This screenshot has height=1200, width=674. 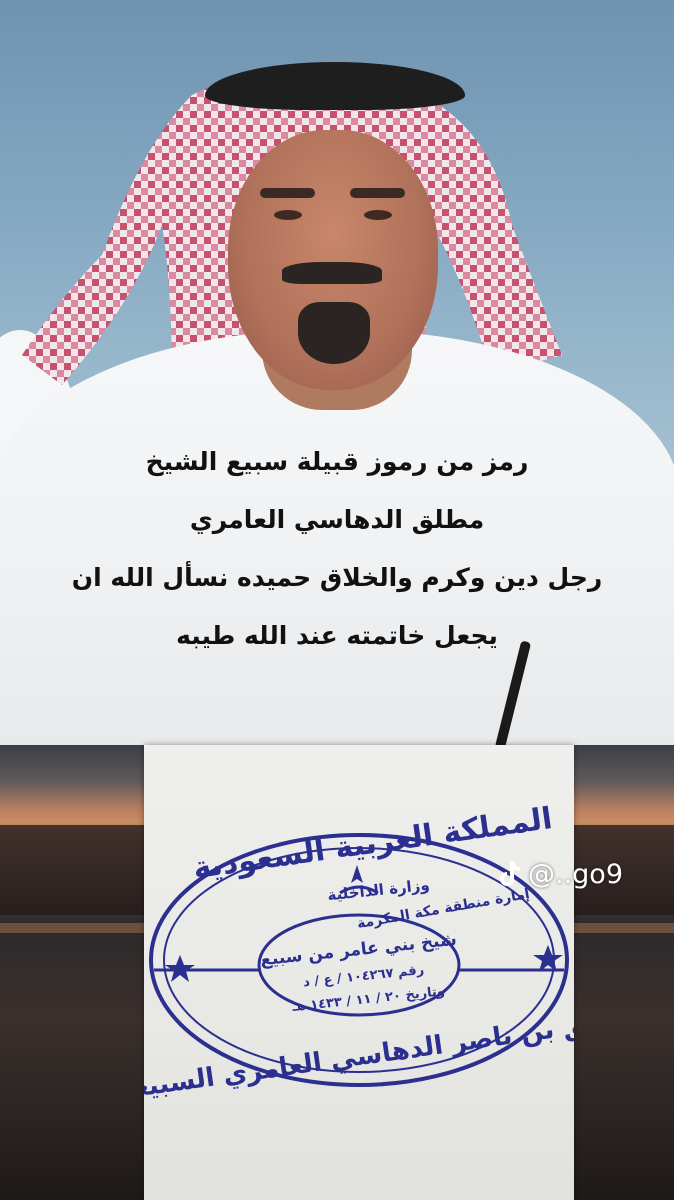 What do you see at coordinates (337, 461) in the screenshot?
I see `caption-line-1: رمز من رموز قبيلة سبيع الشيخ` at bounding box center [337, 461].